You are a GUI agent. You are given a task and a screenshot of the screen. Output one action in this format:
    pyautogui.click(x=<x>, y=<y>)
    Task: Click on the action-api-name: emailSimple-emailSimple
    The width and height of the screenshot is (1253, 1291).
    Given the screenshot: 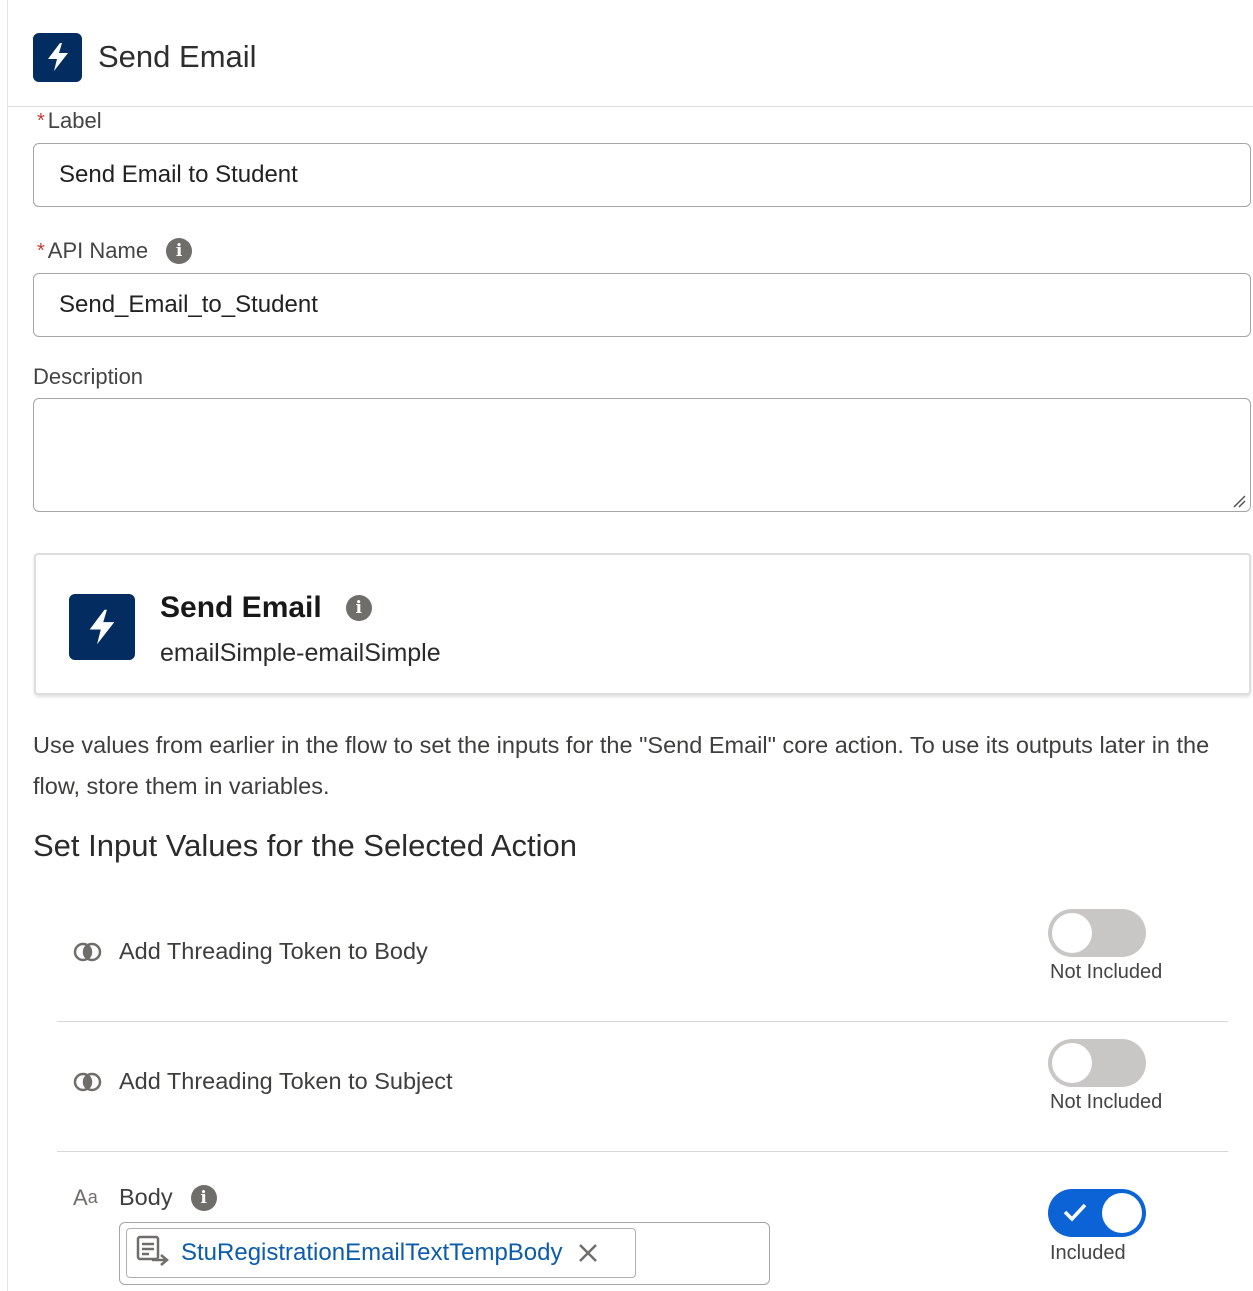 What is the action you would take?
    pyautogui.click(x=300, y=653)
    